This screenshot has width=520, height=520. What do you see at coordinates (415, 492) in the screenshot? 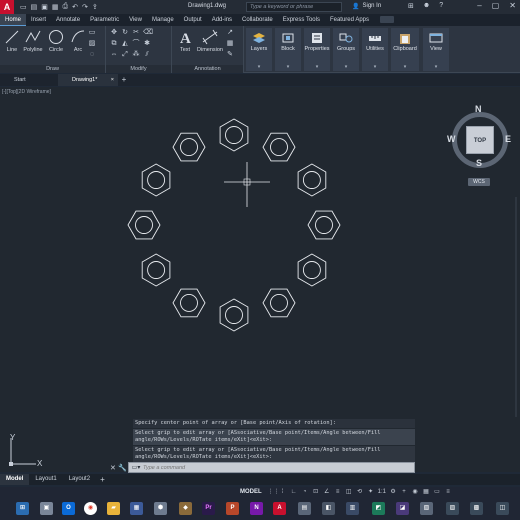
I see `isolate-icon: ◉` at bounding box center [415, 492].